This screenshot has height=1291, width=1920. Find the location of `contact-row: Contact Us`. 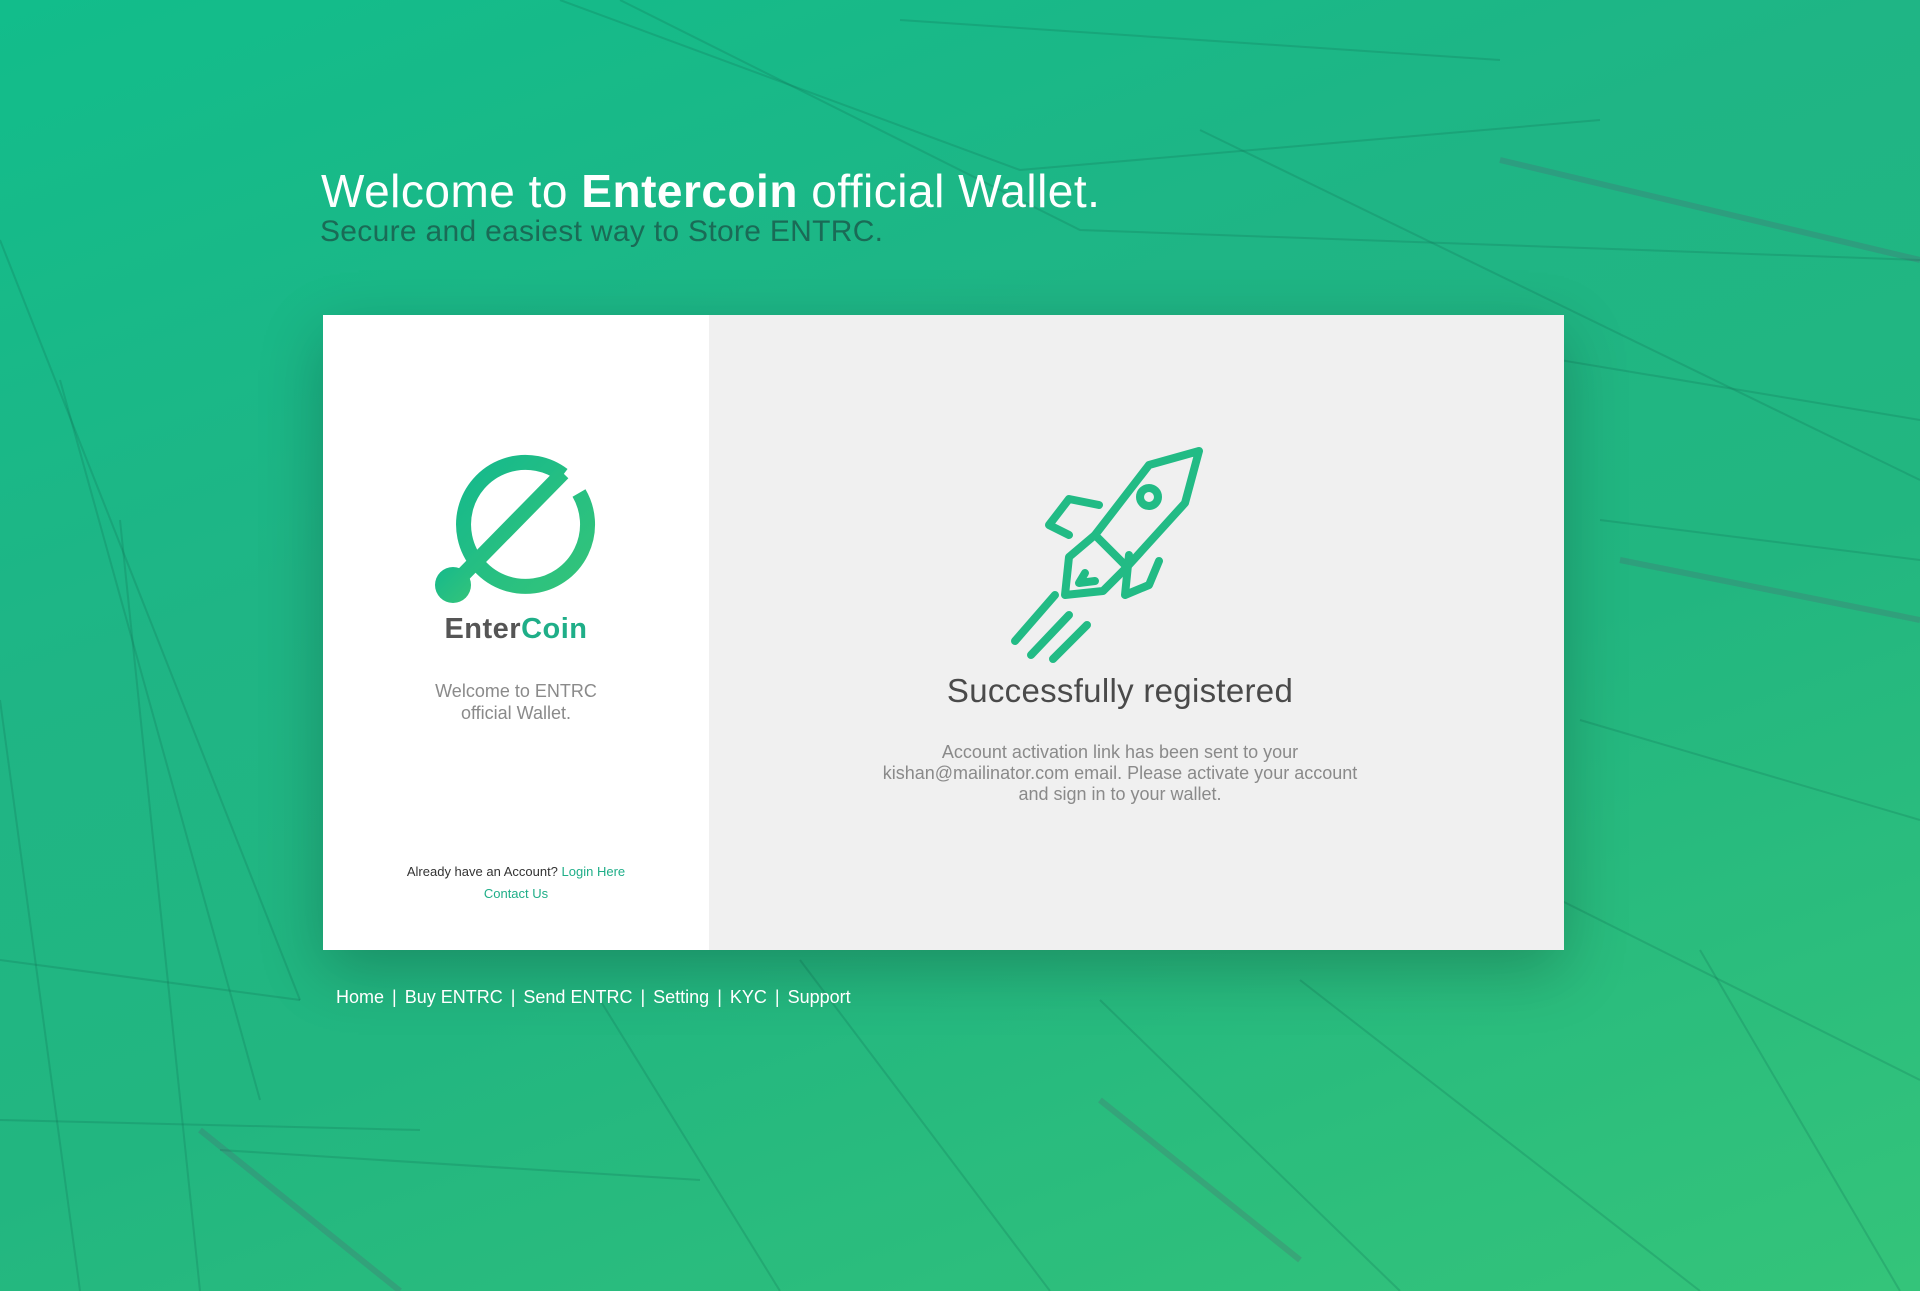

contact-row: Contact Us is located at coordinates (516, 893).